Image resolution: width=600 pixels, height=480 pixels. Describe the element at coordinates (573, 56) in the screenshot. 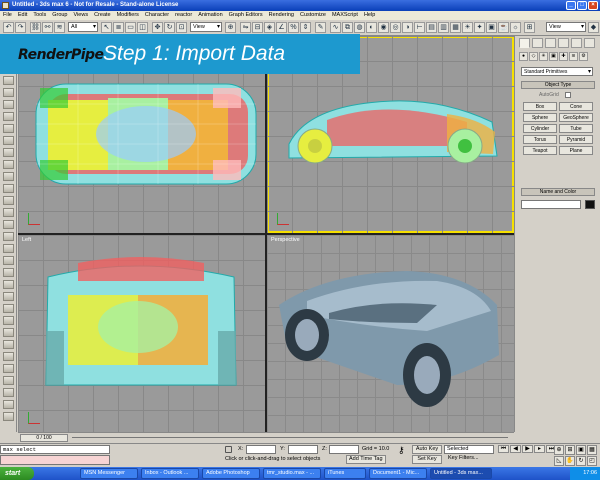

I see `spacewarps-icon: ≋` at that location.